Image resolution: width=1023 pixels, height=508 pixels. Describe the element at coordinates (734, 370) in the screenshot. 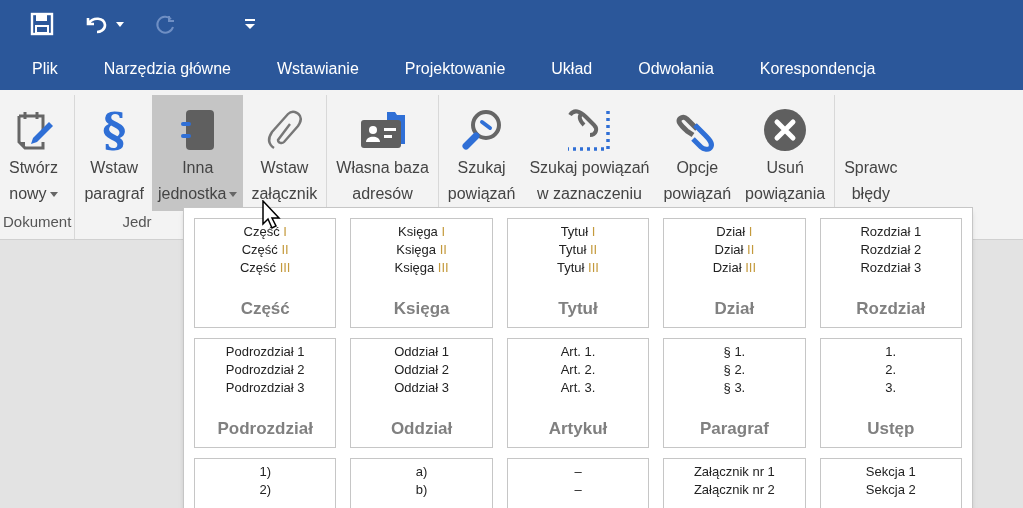

I see `numbering-example: § 2.` at that location.